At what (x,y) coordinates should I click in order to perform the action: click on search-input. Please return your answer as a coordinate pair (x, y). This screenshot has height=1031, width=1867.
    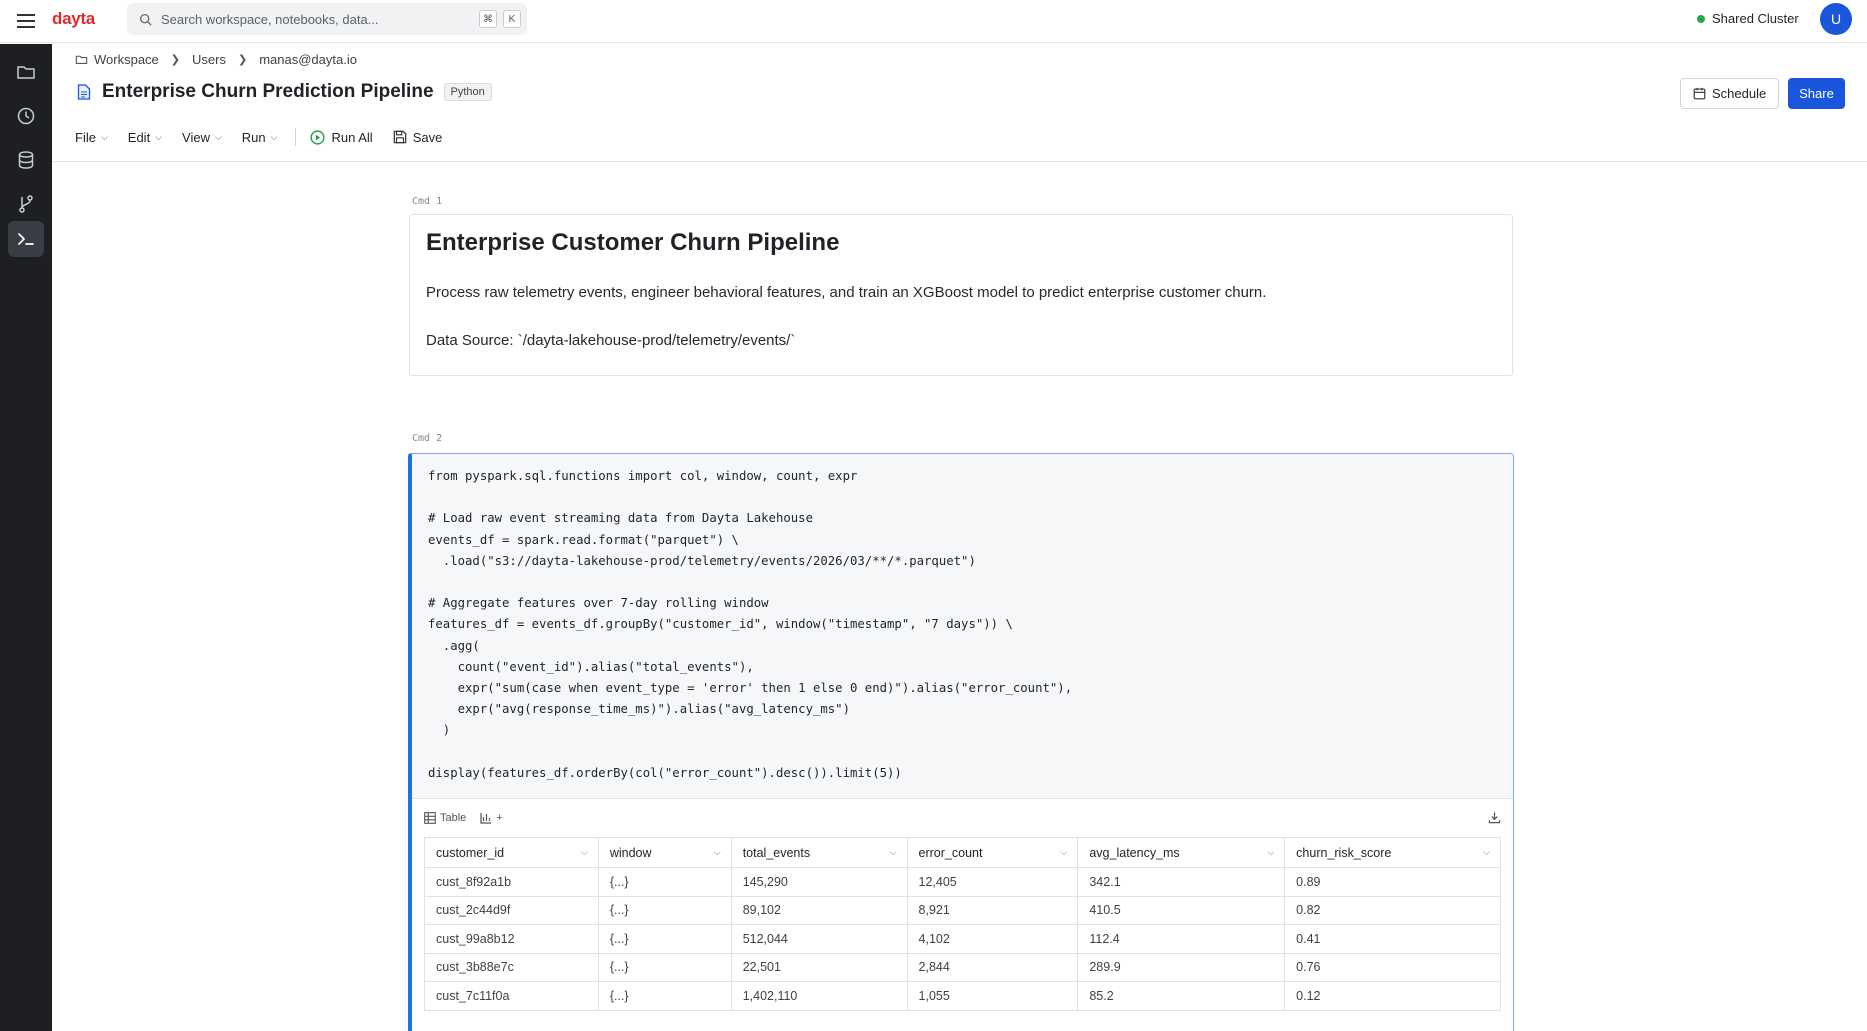
    Looking at the image, I should click on (320, 19).